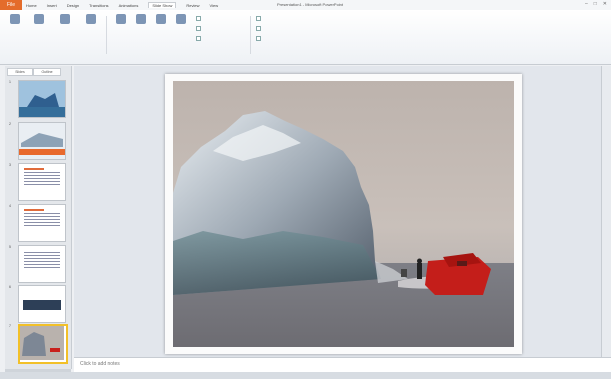  I want to click on slide-number: 2, so click(10, 124).